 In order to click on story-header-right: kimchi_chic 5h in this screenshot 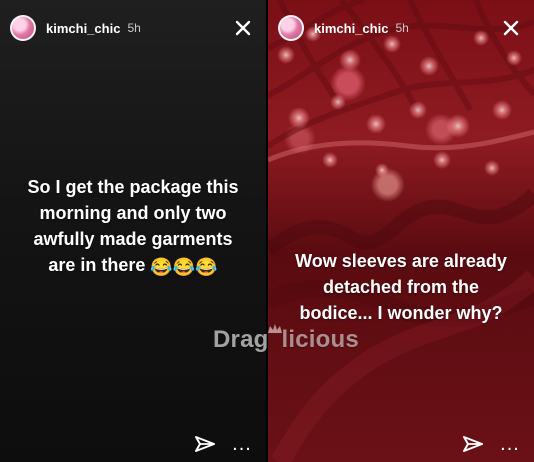, I will do `click(401, 28)`.